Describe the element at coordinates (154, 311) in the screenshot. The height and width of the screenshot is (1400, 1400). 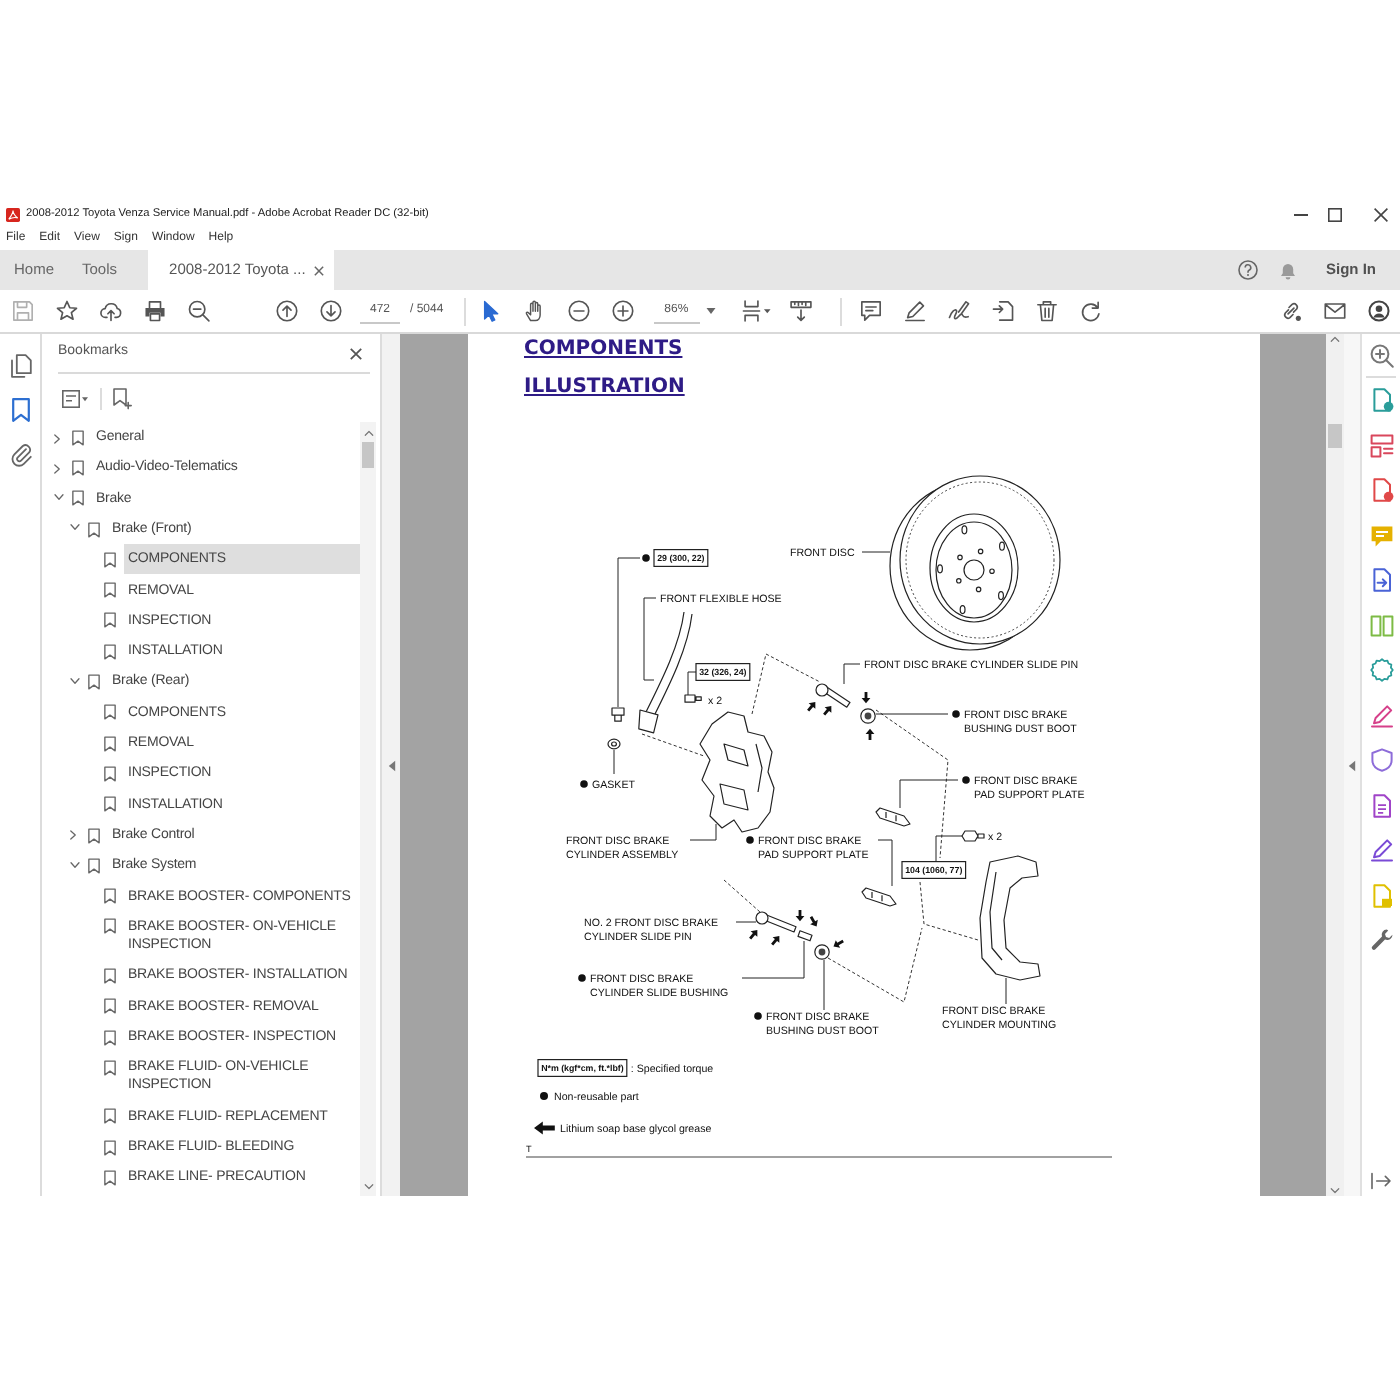
I see `print-icon` at that location.